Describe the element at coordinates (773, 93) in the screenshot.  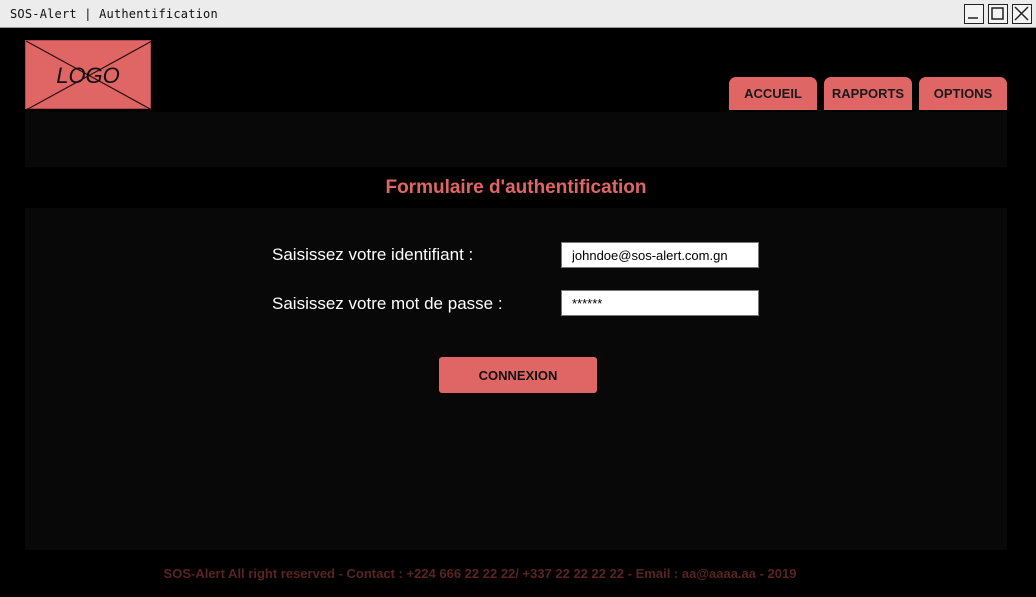
I see `tab-accueil: ACCUEIL` at that location.